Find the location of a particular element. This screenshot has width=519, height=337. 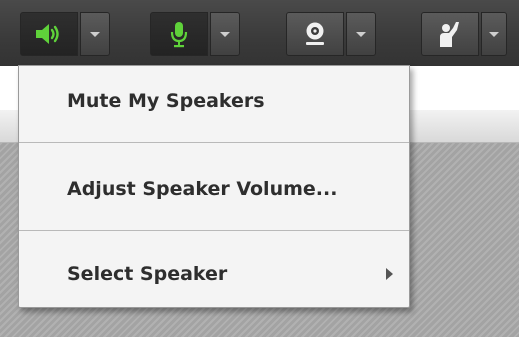

speaker-dropdown-button is located at coordinates (95, 34).